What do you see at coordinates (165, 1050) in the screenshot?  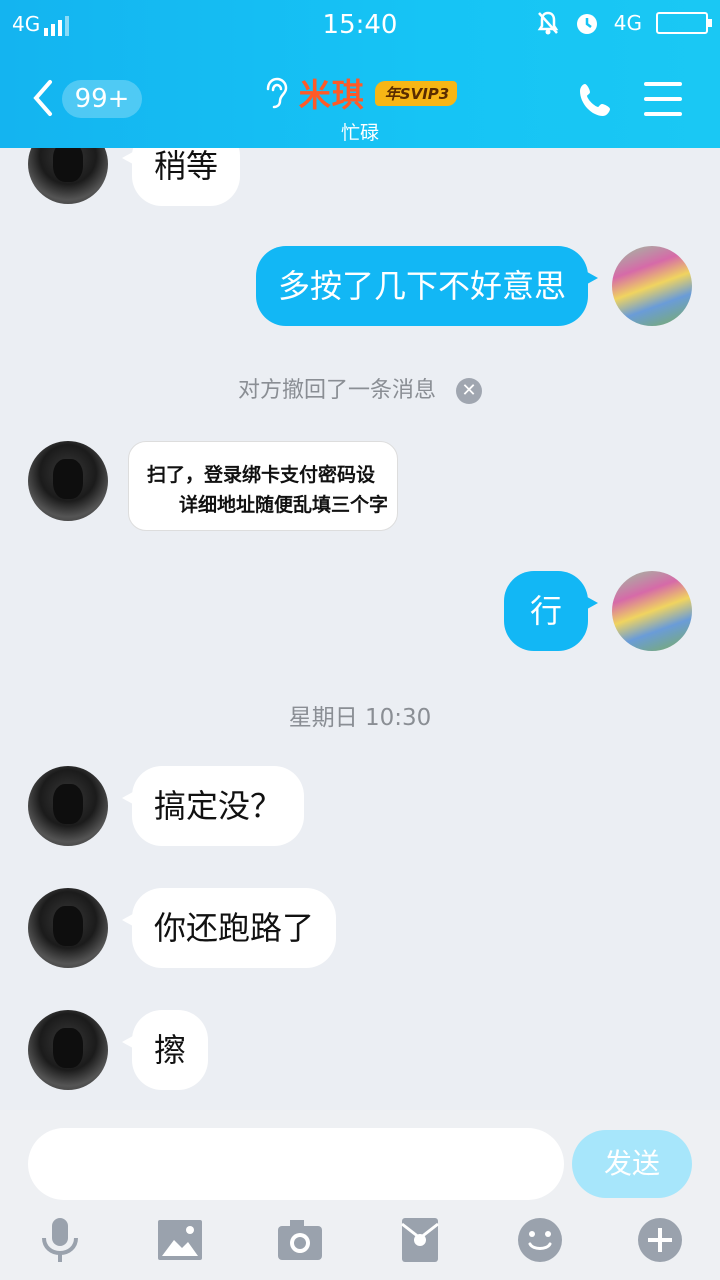 I see `message-bubble-incoming: 擦` at bounding box center [165, 1050].